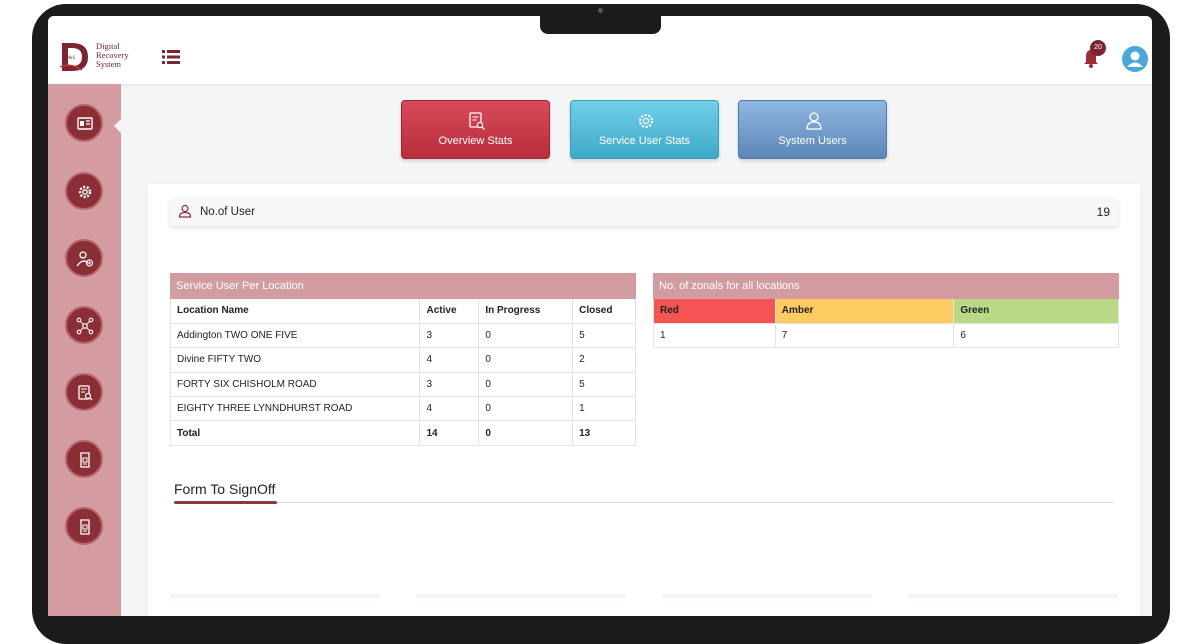 This screenshot has height=644, width=1200. Describe the element at coordinates (1098, 48) in the screenshot. I see `notification-badge: 20` at that location.